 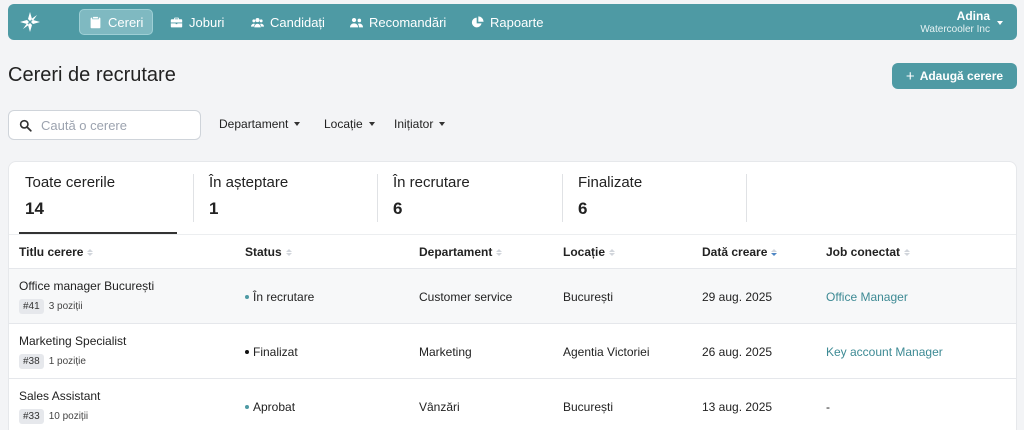 What do you see at coordinates (31, 416) in the screenshot?
I see `request-id-badge: #33` at bounding box center [31, 416].